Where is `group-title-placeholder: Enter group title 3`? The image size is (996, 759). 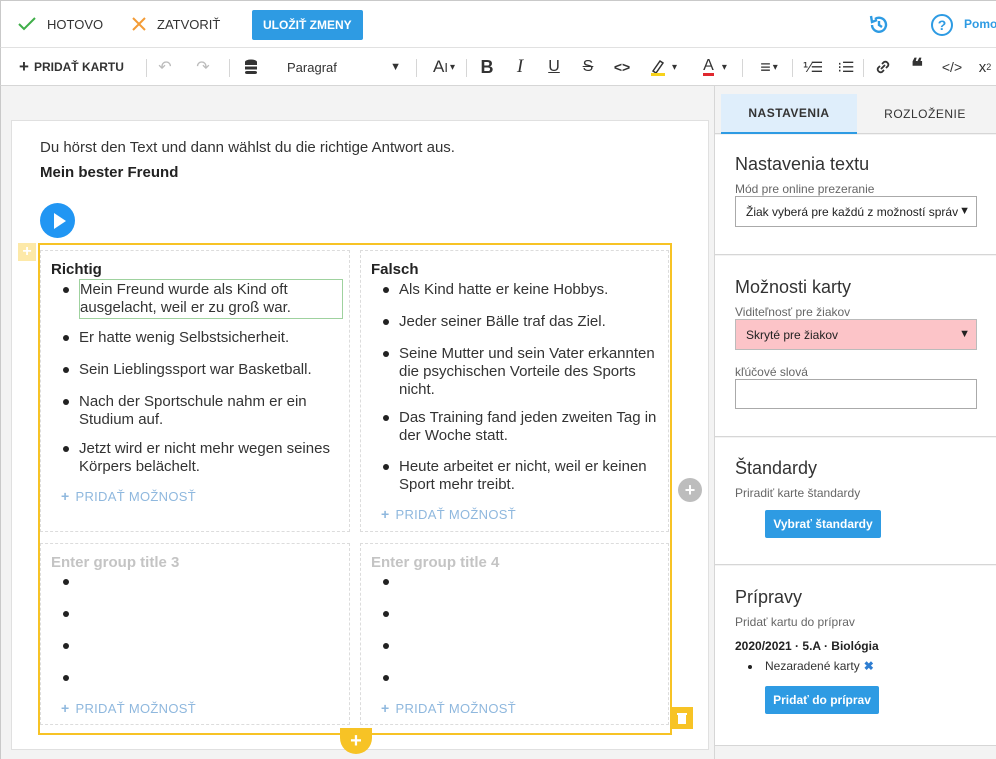
group-title-placeholder: Enter group title 3 is located at coordinates (115, 562).